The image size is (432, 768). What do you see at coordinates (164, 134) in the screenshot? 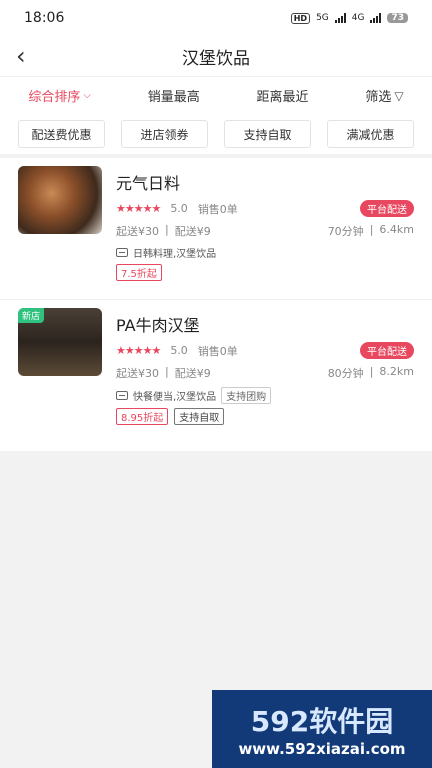
I see `chip-store-coupon: 进店领券` at bounding box center [164, 134].